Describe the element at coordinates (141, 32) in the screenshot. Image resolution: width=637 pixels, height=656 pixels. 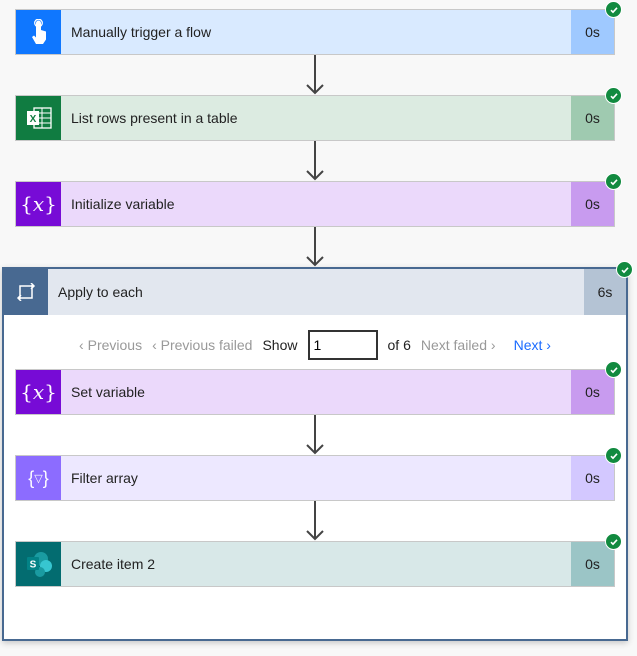
I see `step-label: Manually trigger a flow` at that location.